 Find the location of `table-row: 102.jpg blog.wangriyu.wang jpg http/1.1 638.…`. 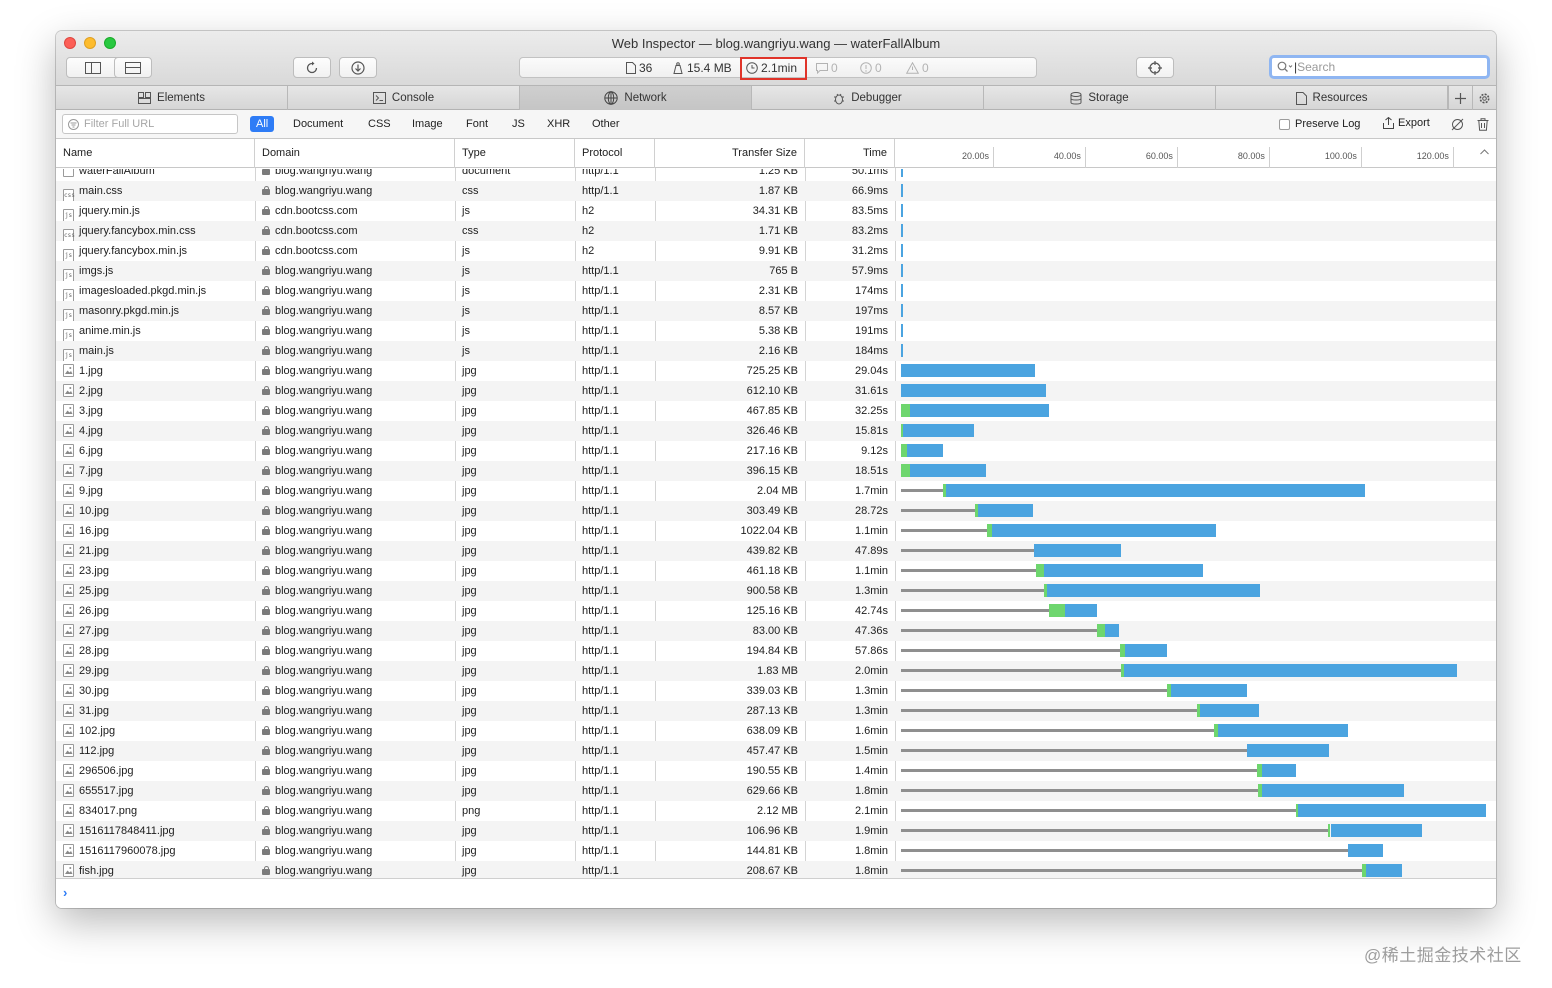

table-row: 102.jpg blog.wangriyu.wang jpg http/1.1 638.… is located at coordinates (776, 731).